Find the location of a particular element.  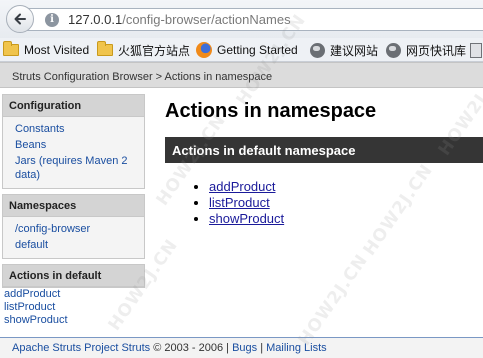

bookmark-label: Getting Started is located at coordinates (257, 50).